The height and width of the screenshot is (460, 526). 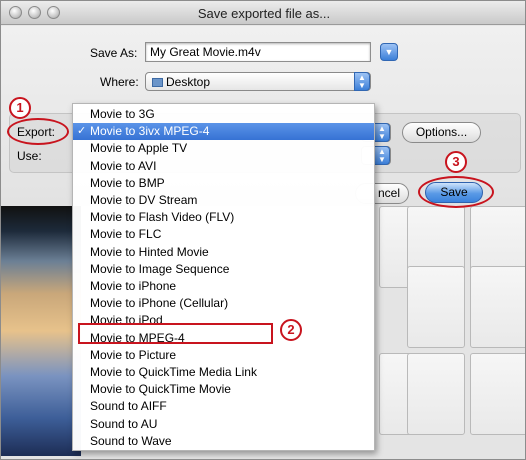 I want to click on menu-item: Movie to QuickTime Movie, so click(x=223, y=389).